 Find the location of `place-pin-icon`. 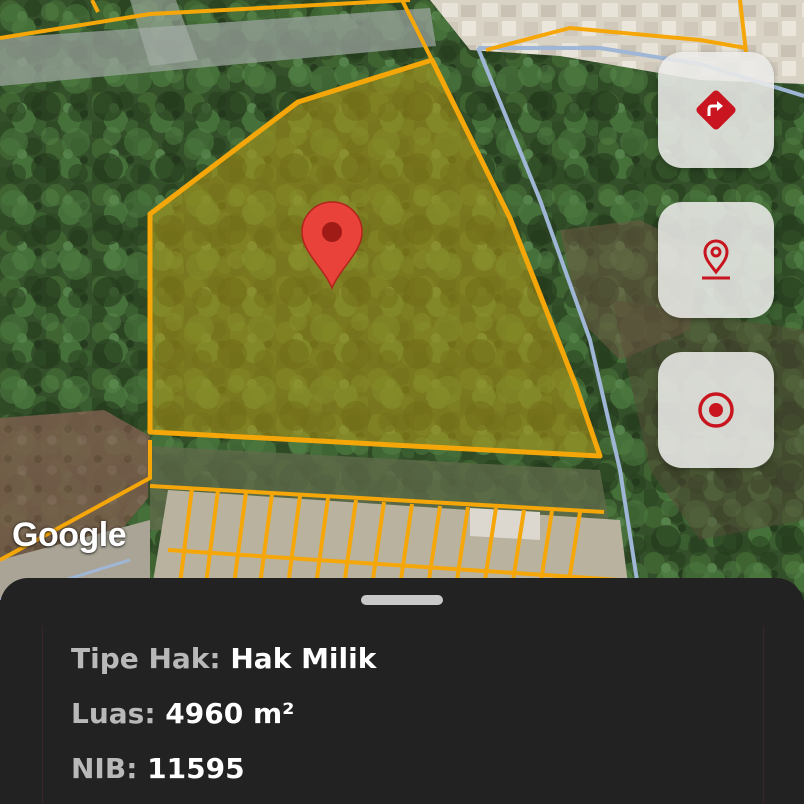

place-pin-icon is located at coordinates (716, 259).